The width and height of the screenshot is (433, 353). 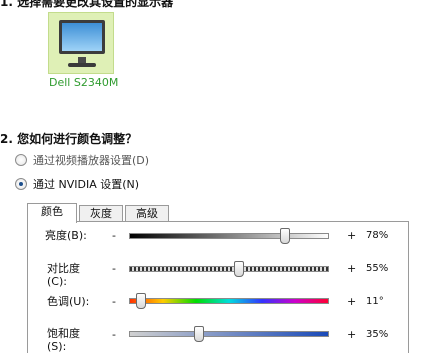 What do you see at coordinates (229, 236) in the screenshot?
I see `brightness-slider-track` at bounding box center [229, 236].